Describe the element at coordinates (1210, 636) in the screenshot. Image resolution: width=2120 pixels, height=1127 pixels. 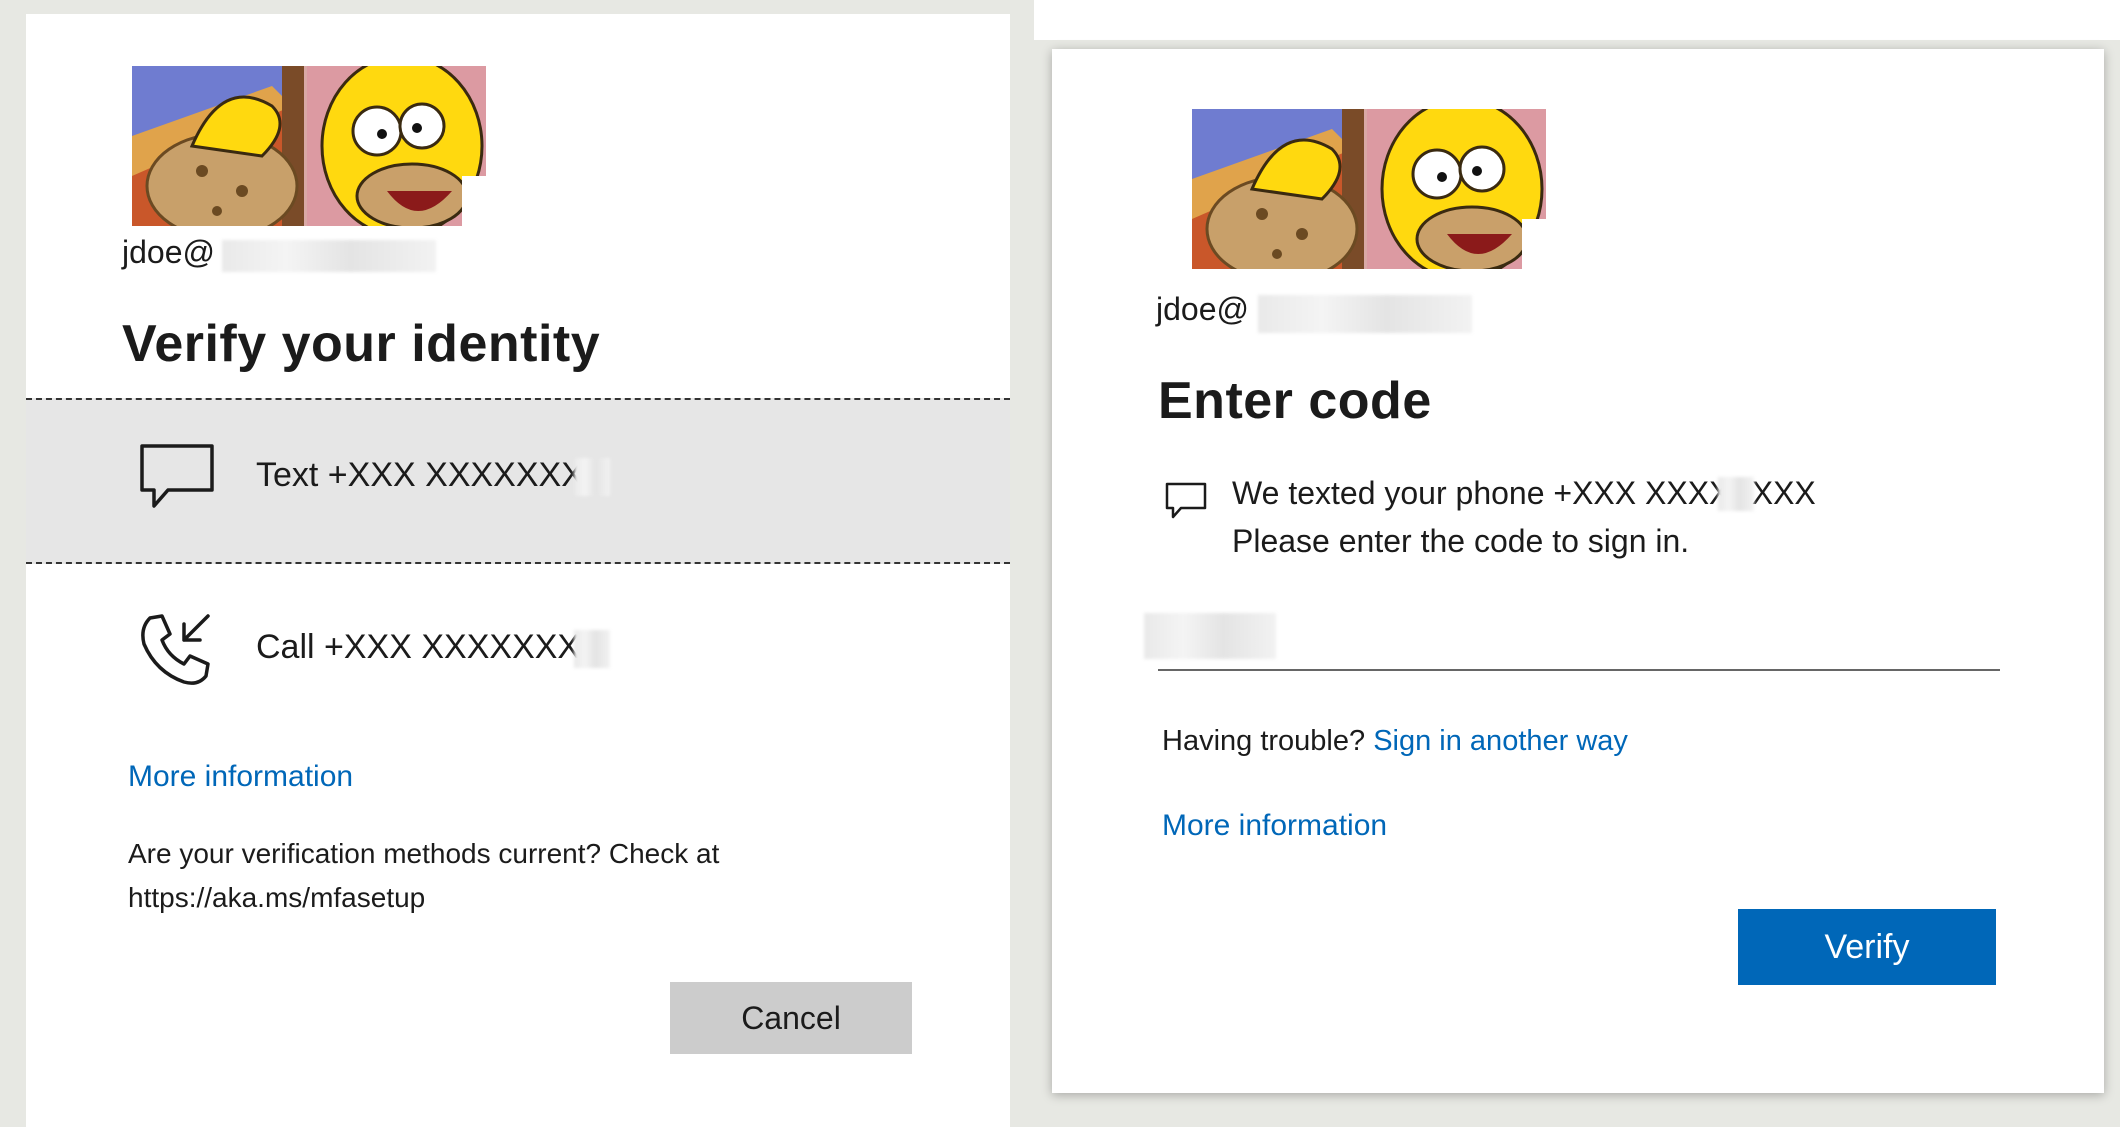
I see `redacted-code-value` at that location.